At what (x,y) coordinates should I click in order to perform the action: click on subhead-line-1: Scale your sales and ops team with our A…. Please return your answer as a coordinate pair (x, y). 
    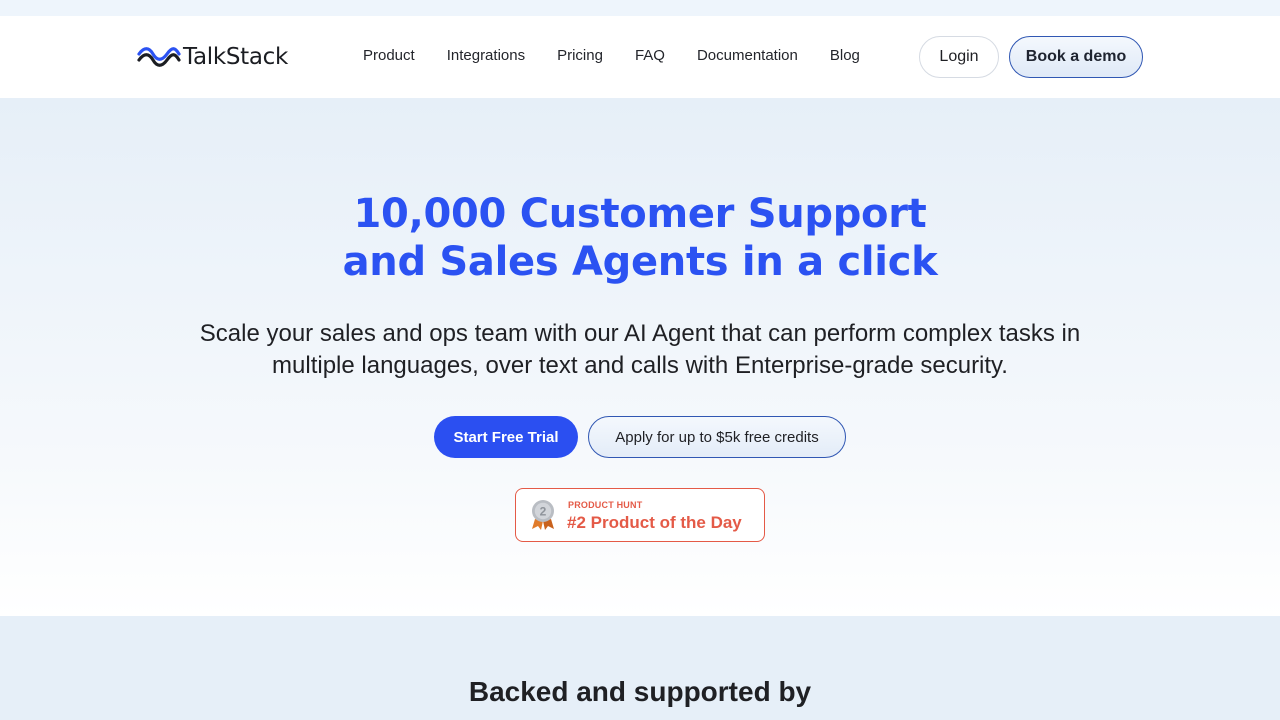
    Looking at the image, I should click on (640, 333).